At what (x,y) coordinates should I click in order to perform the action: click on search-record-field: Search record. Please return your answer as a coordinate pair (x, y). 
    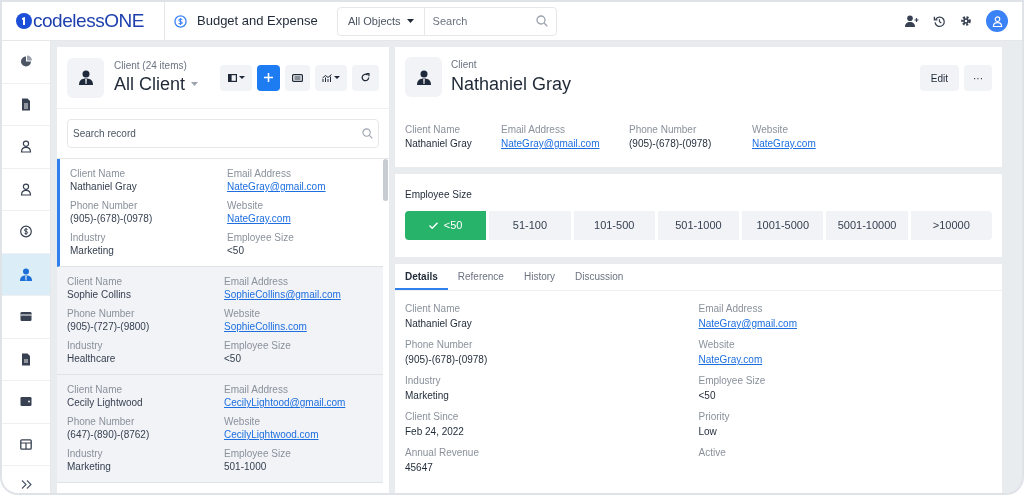
    Looking at the image, I should click on (217, 133).